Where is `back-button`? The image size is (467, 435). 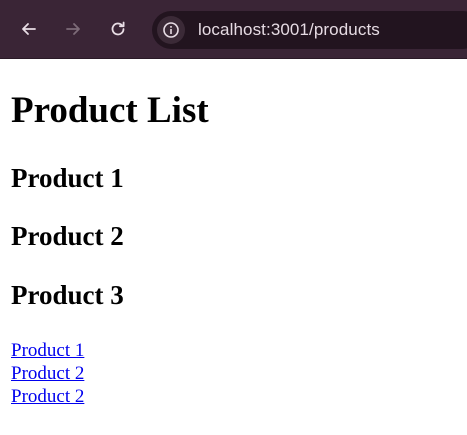 back-button is located at coordinates (29, 29).